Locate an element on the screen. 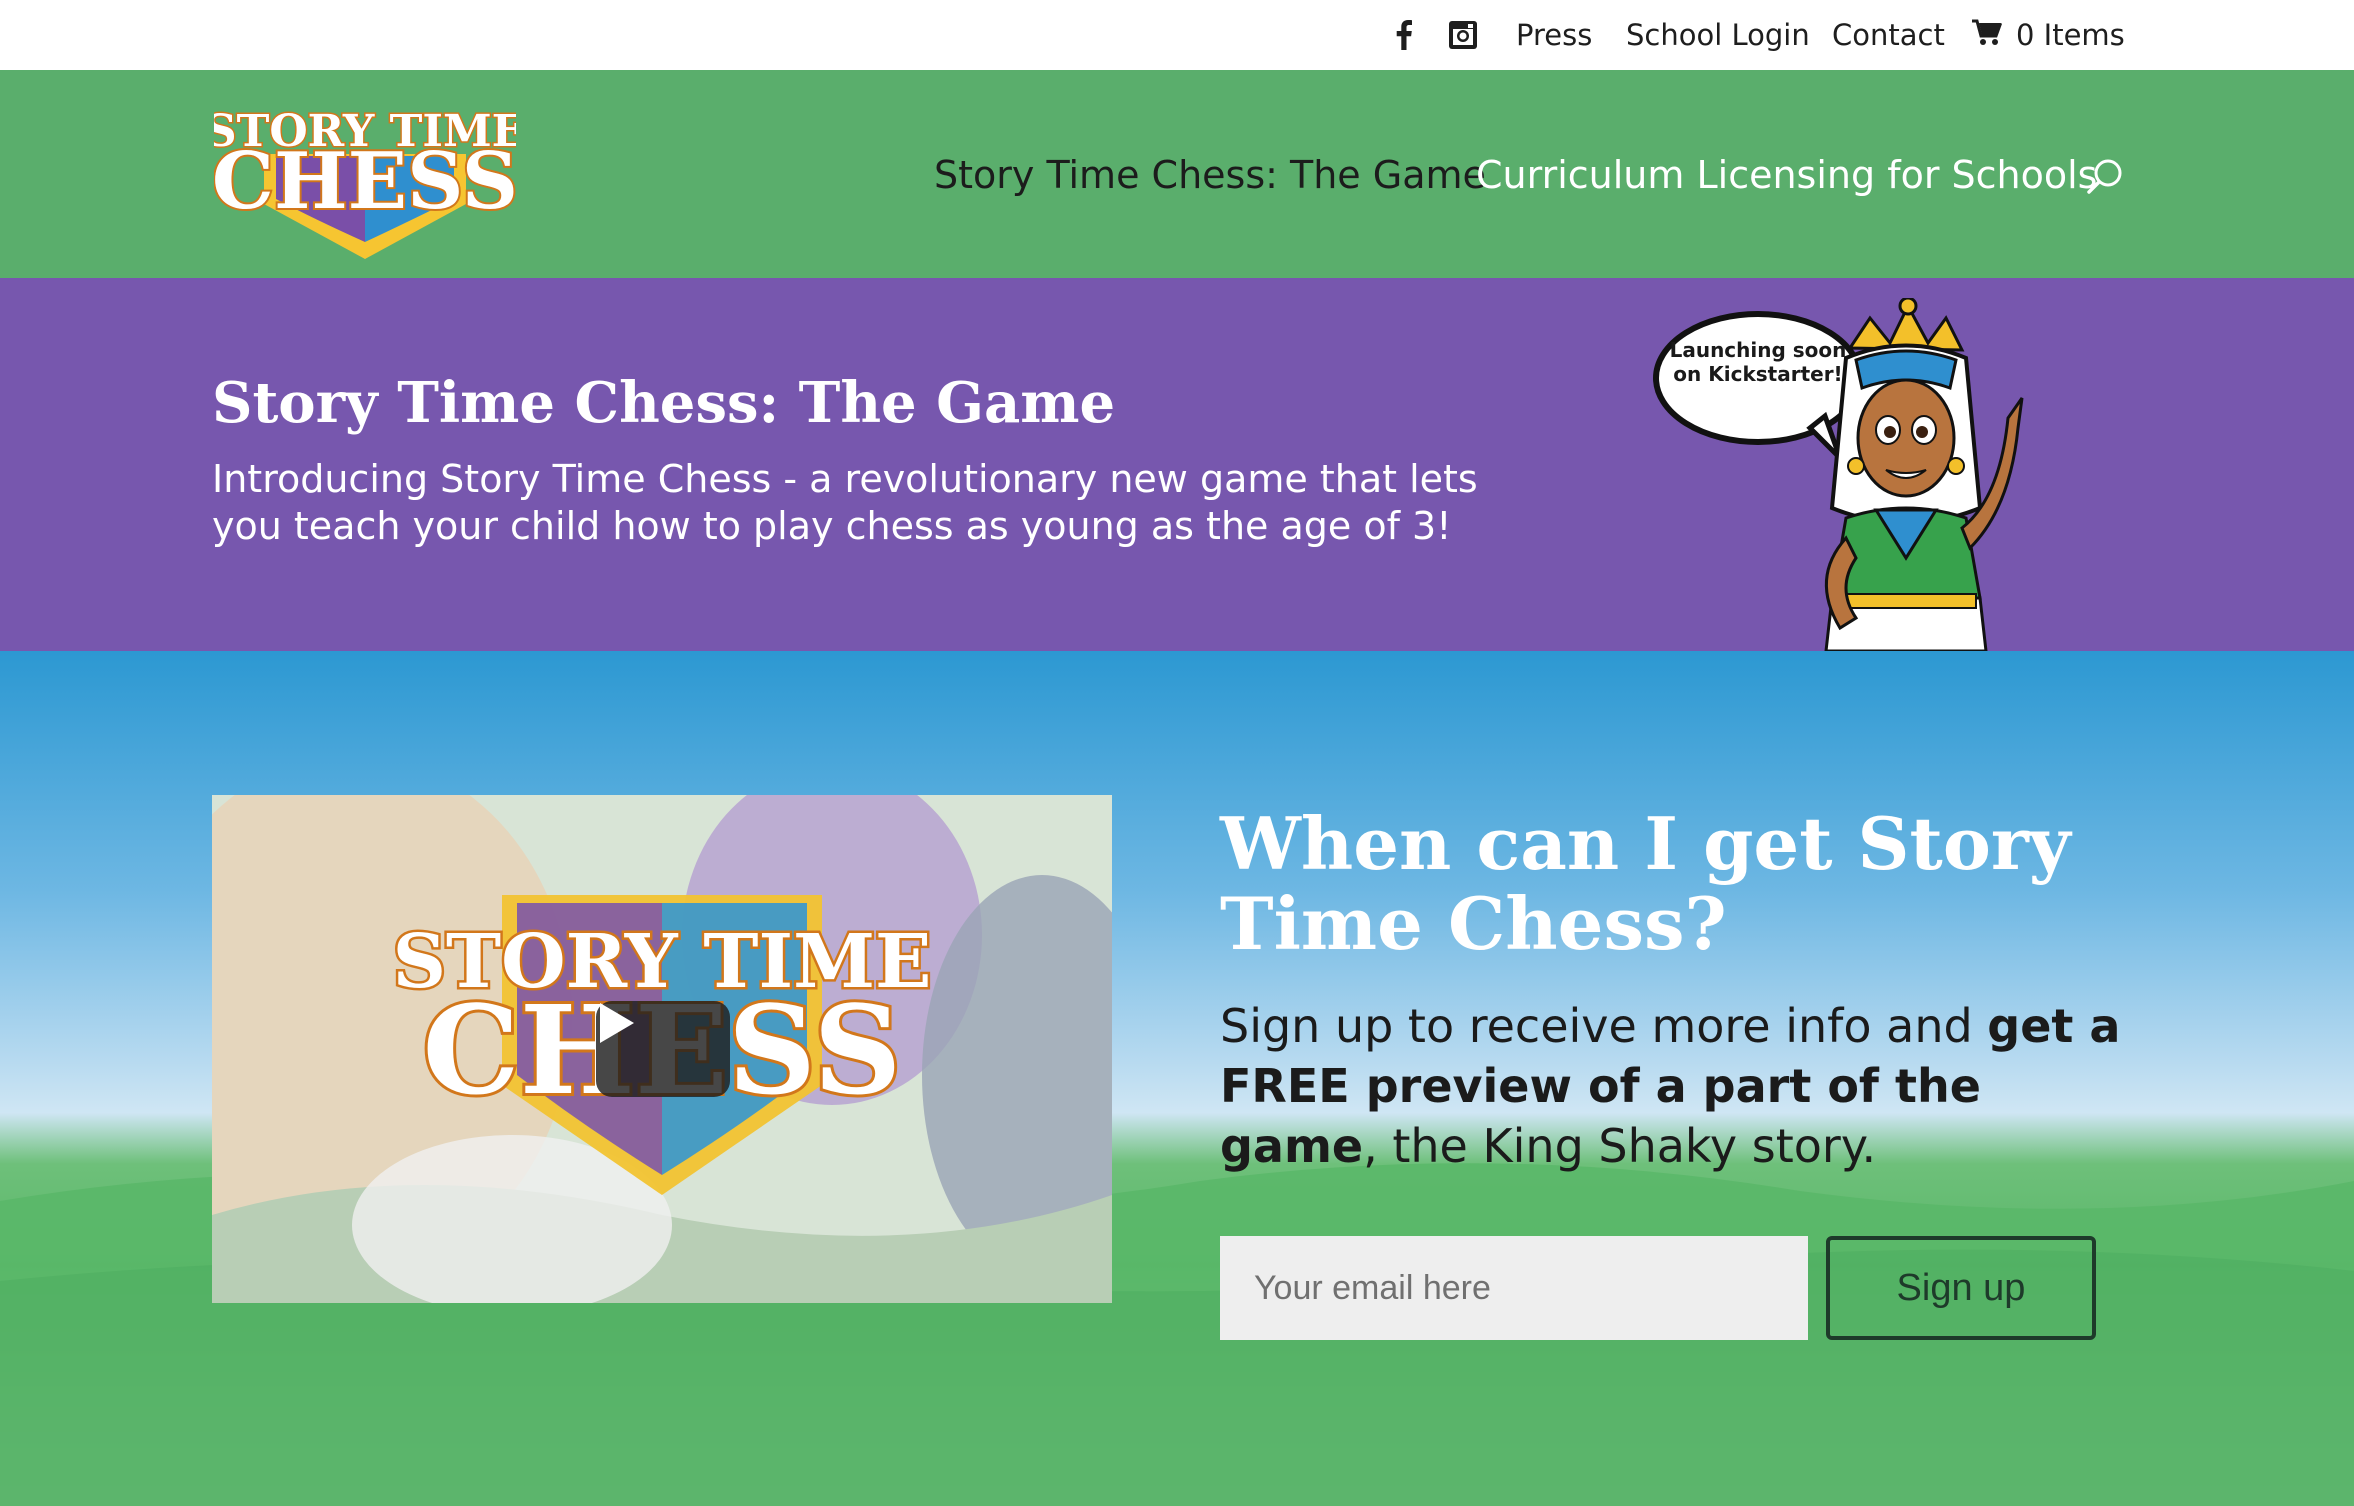 The width and height of the screenshot is (2354, 1506). email-field is located at coordinates (1514, 1288).